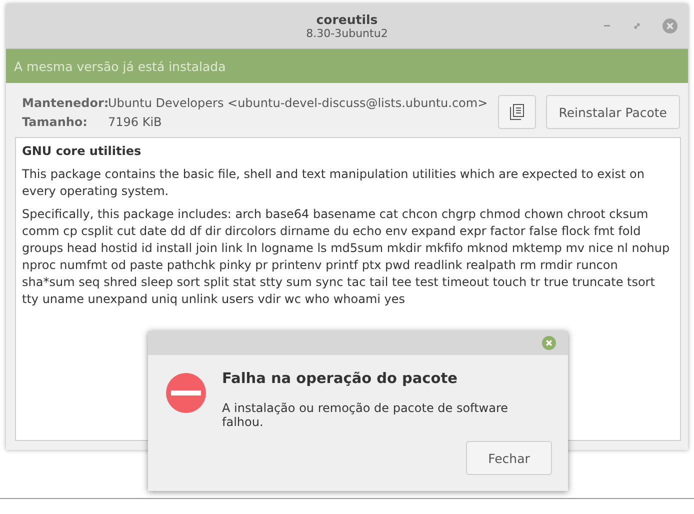 Image resolution: width=694 pixels, height=514 pixels. What do you see at coordinates (334, 183) in the screenshot?
I see `description-paragraph: This package contains the basic file, shell and text manipulation utilities which are expected to exist on every operating system.` at bounding box center [334, 183].